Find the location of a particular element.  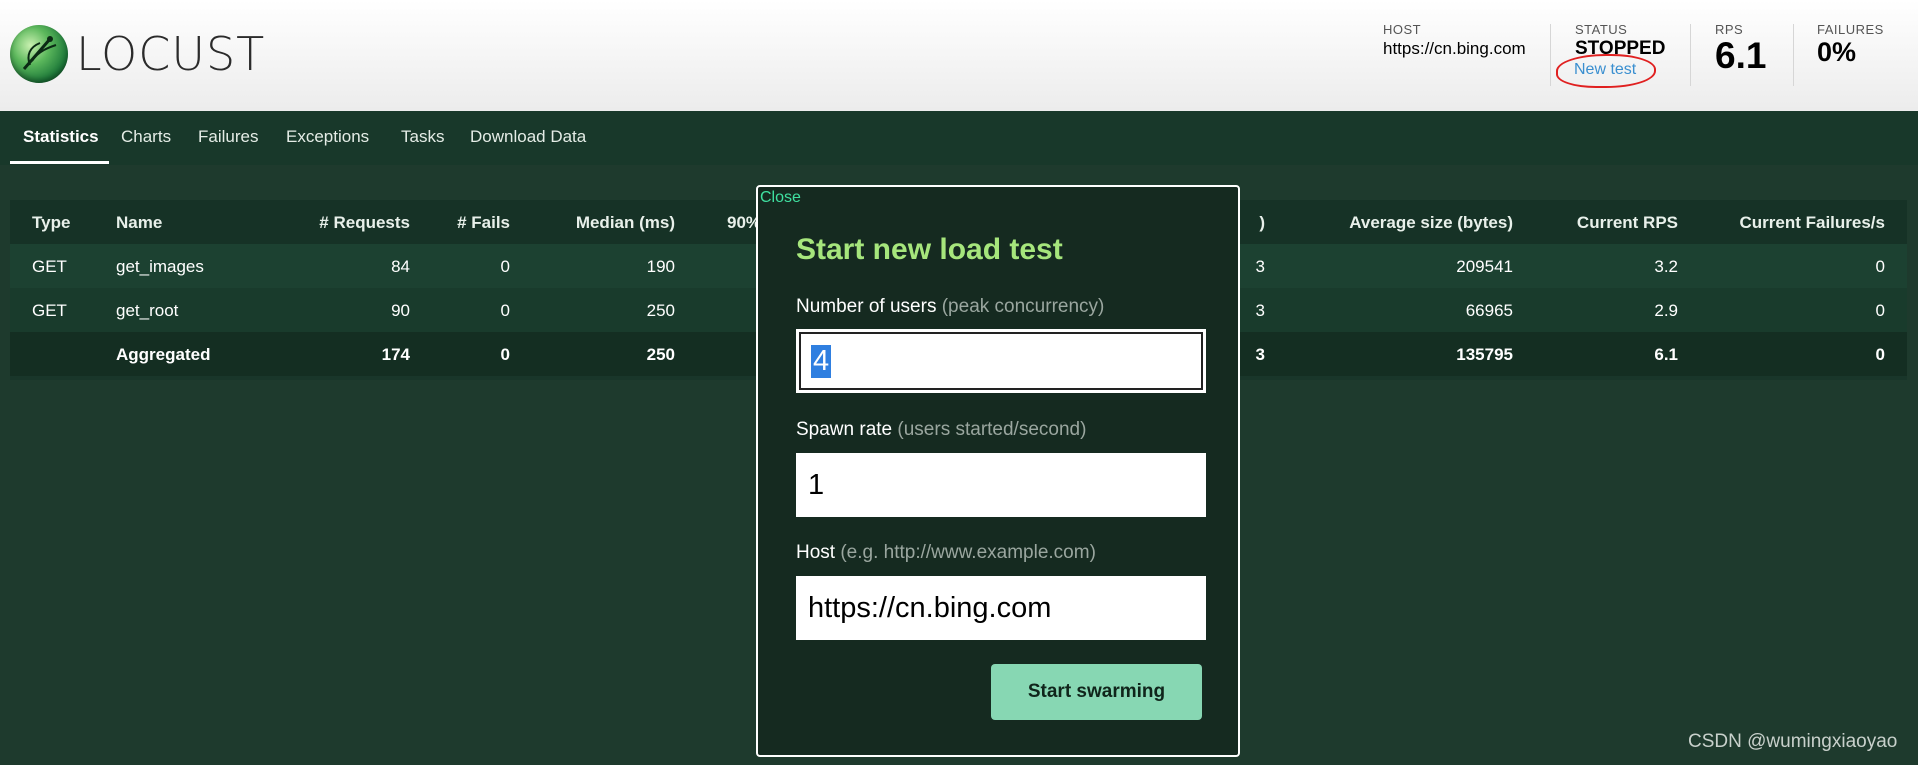

host-stat: HOST https://cn.bing.com is located at coordinates (1454, 40).